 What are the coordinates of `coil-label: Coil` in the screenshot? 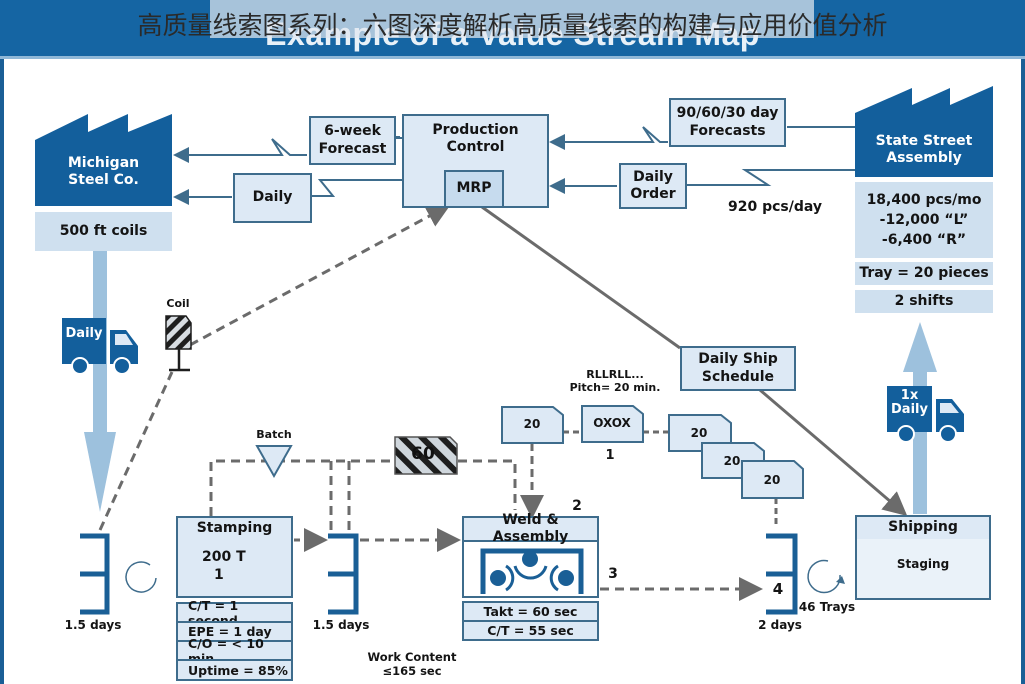 It's located at (178, 303).